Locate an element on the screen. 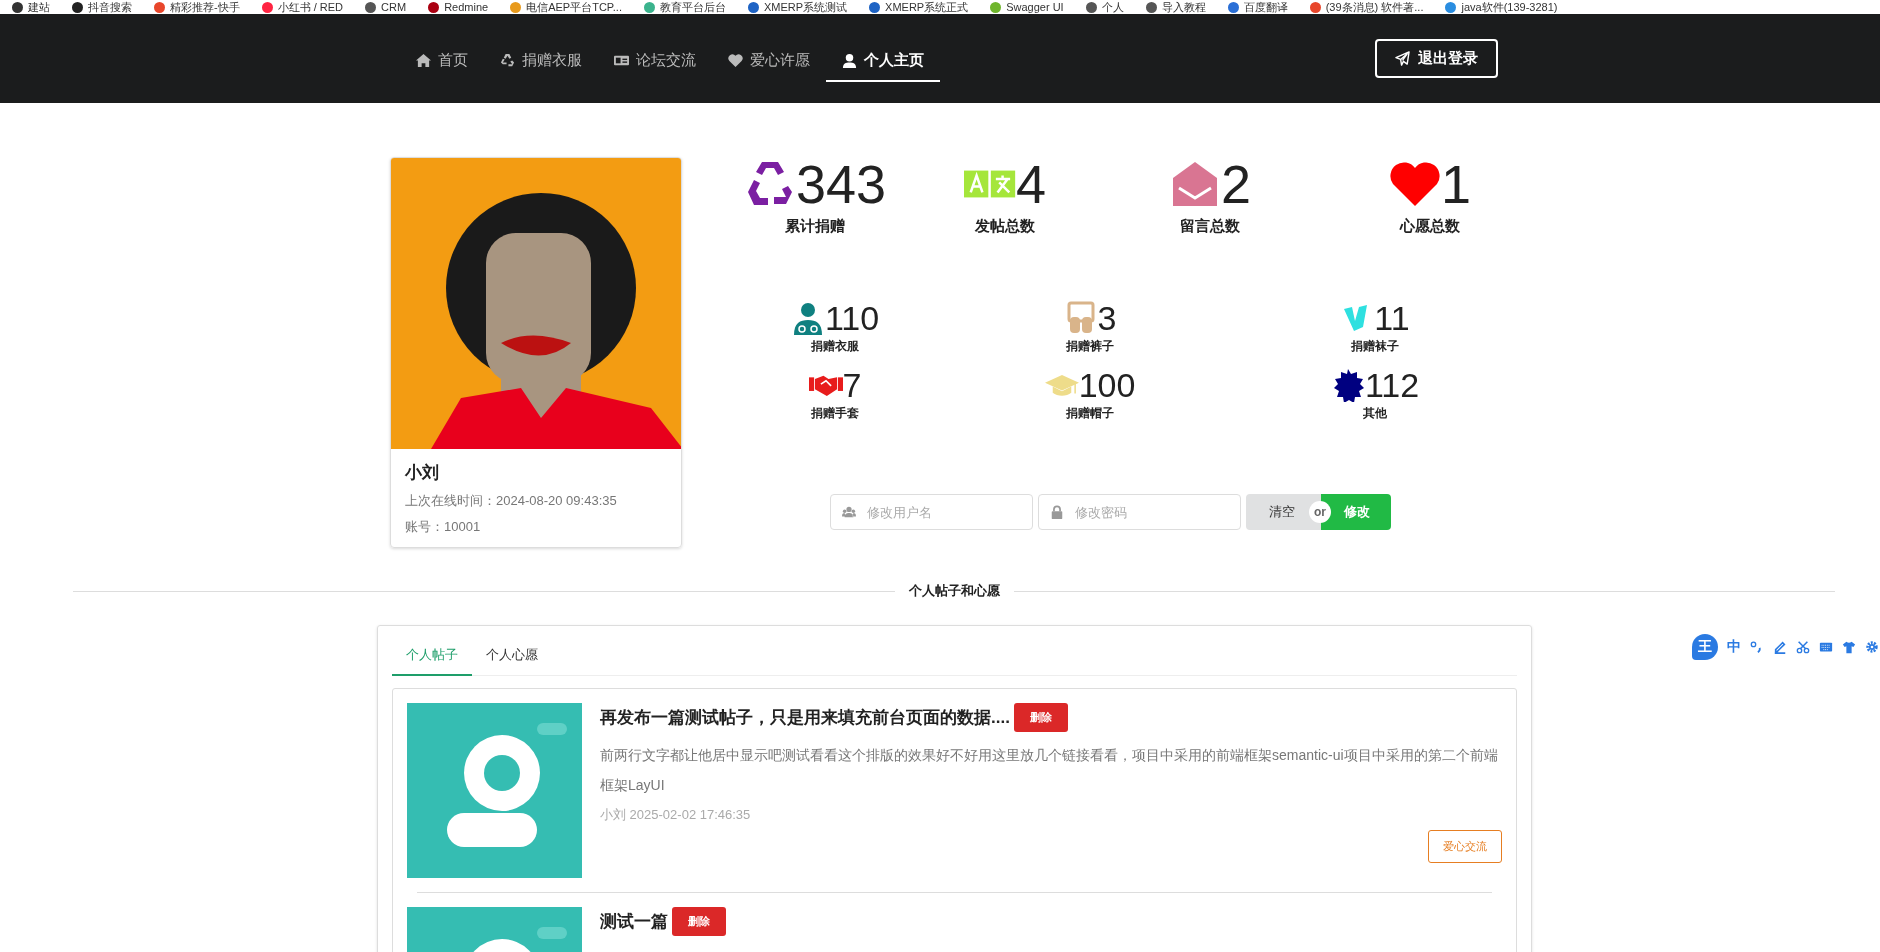 This screenshot has width=1880, height=952. bookmark-link: 精彩推荐-快手 is located at coordinates (197, 7).